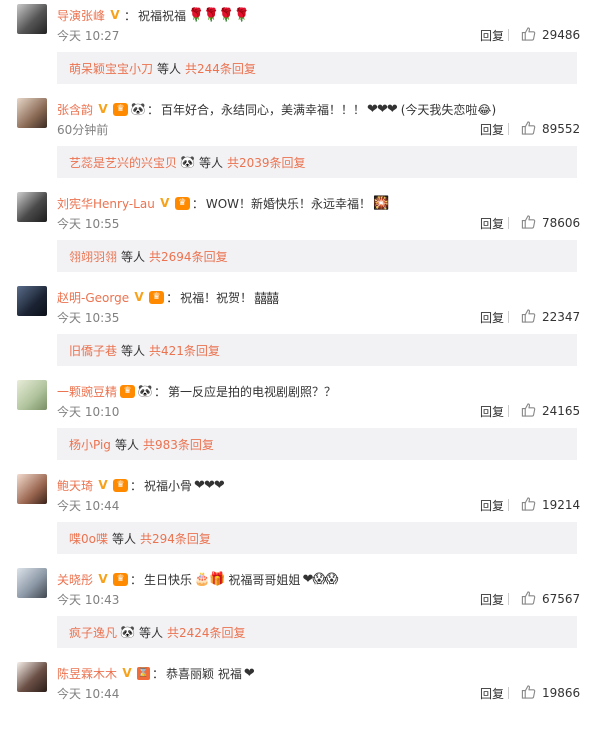  What do you see at coordinates (550, 693) in the screenshot?
I see `like-button: 19866` at bounding box center [550, 693].